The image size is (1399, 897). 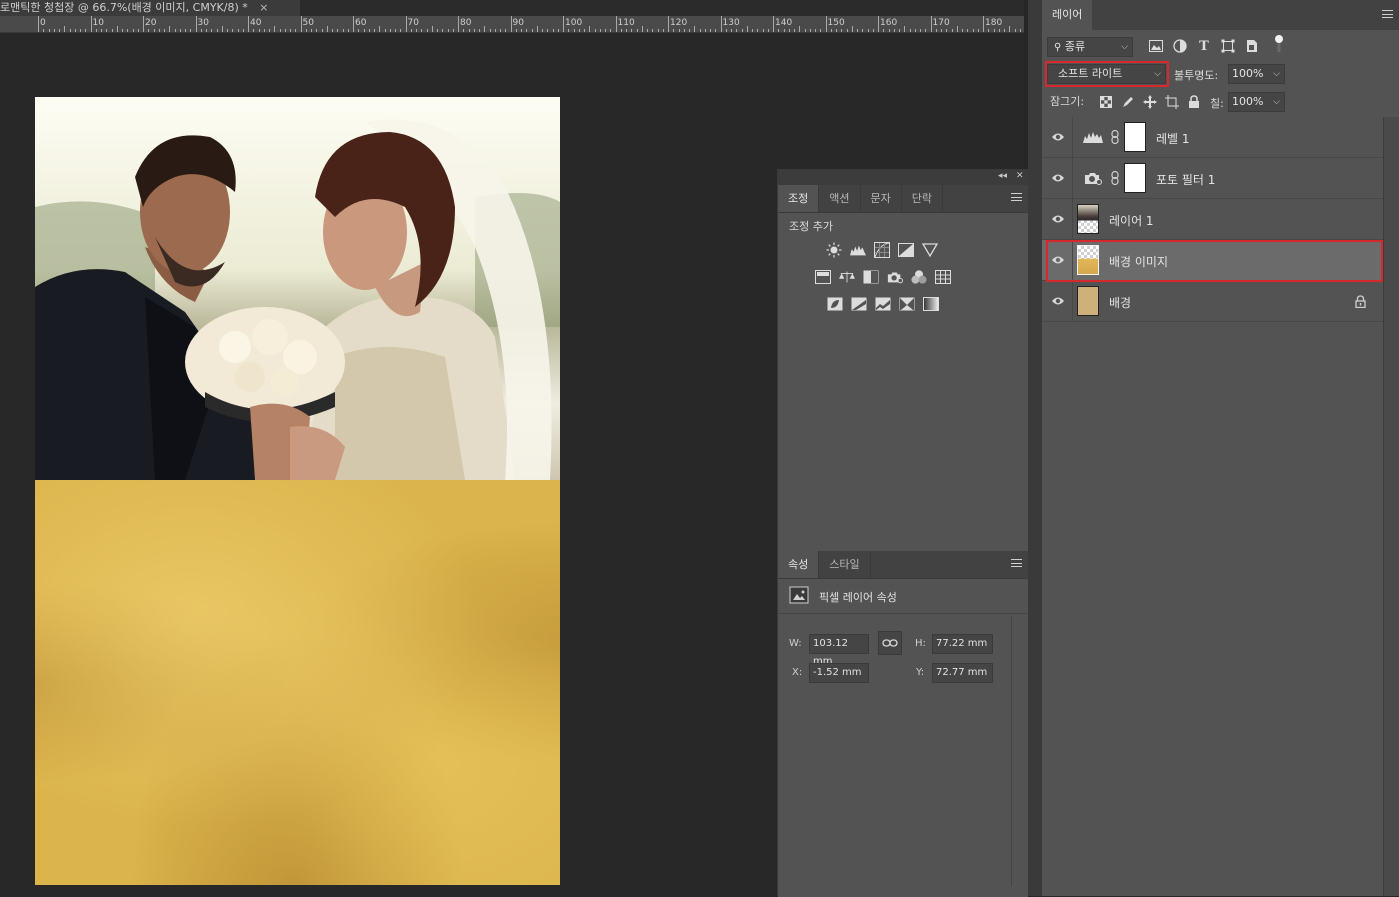 I want to click on color-lookup-icon, so click(x=943, y=277).